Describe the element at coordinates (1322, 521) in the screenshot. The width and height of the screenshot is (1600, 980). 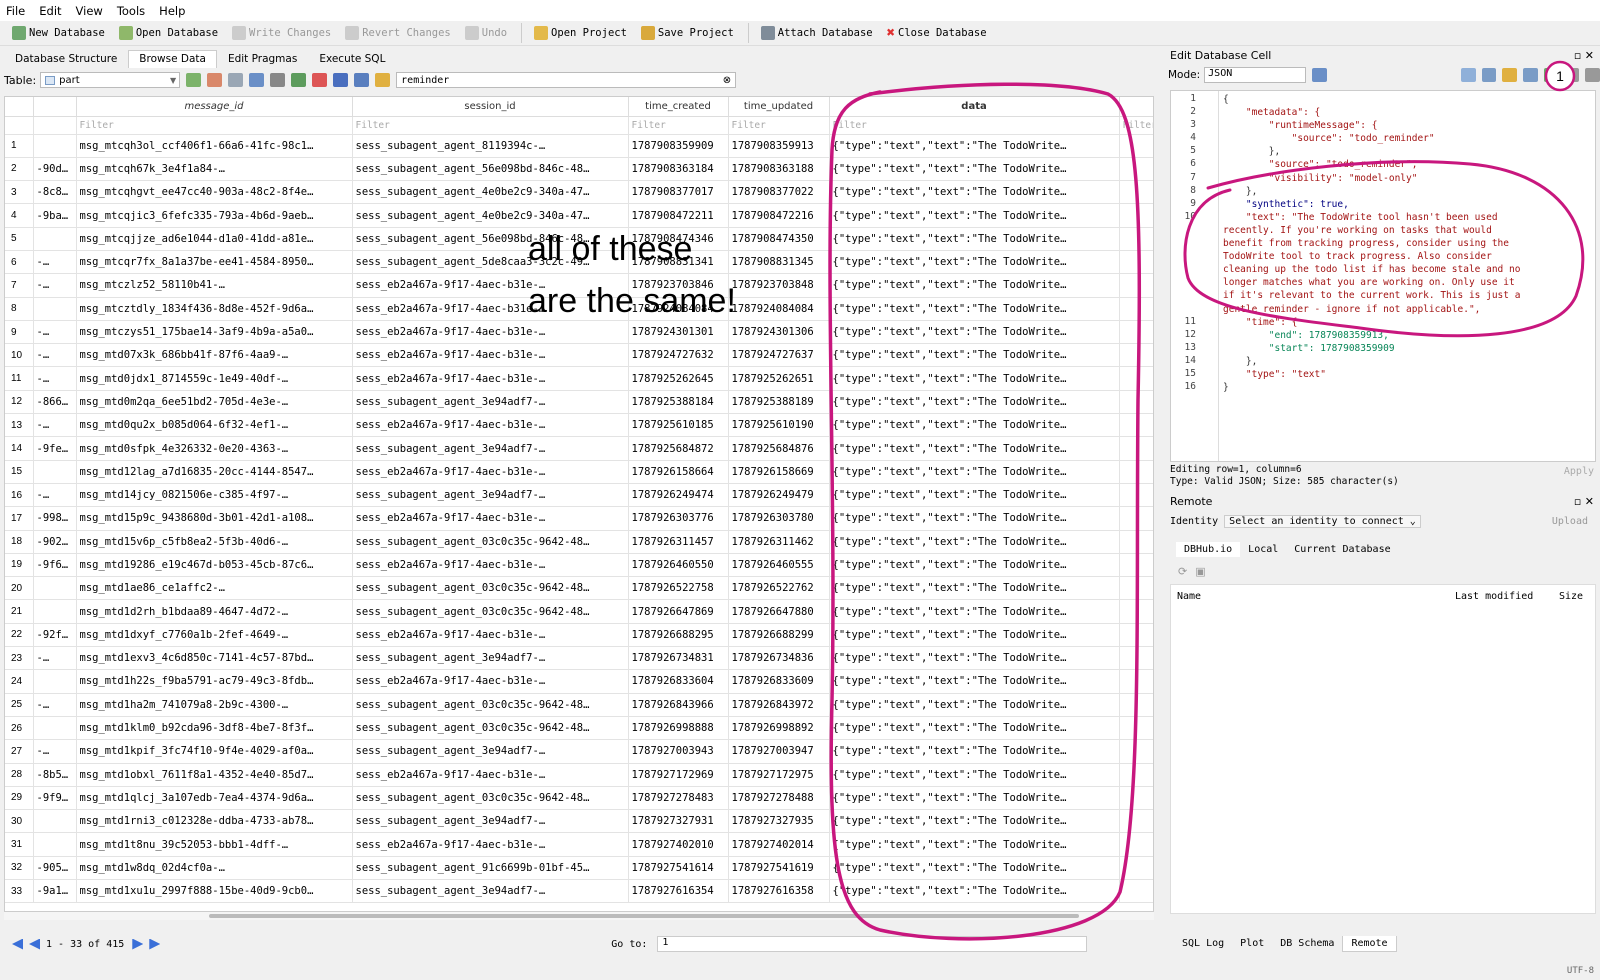
I see `identity-select: Select an identity to connect ⌄` at that location.